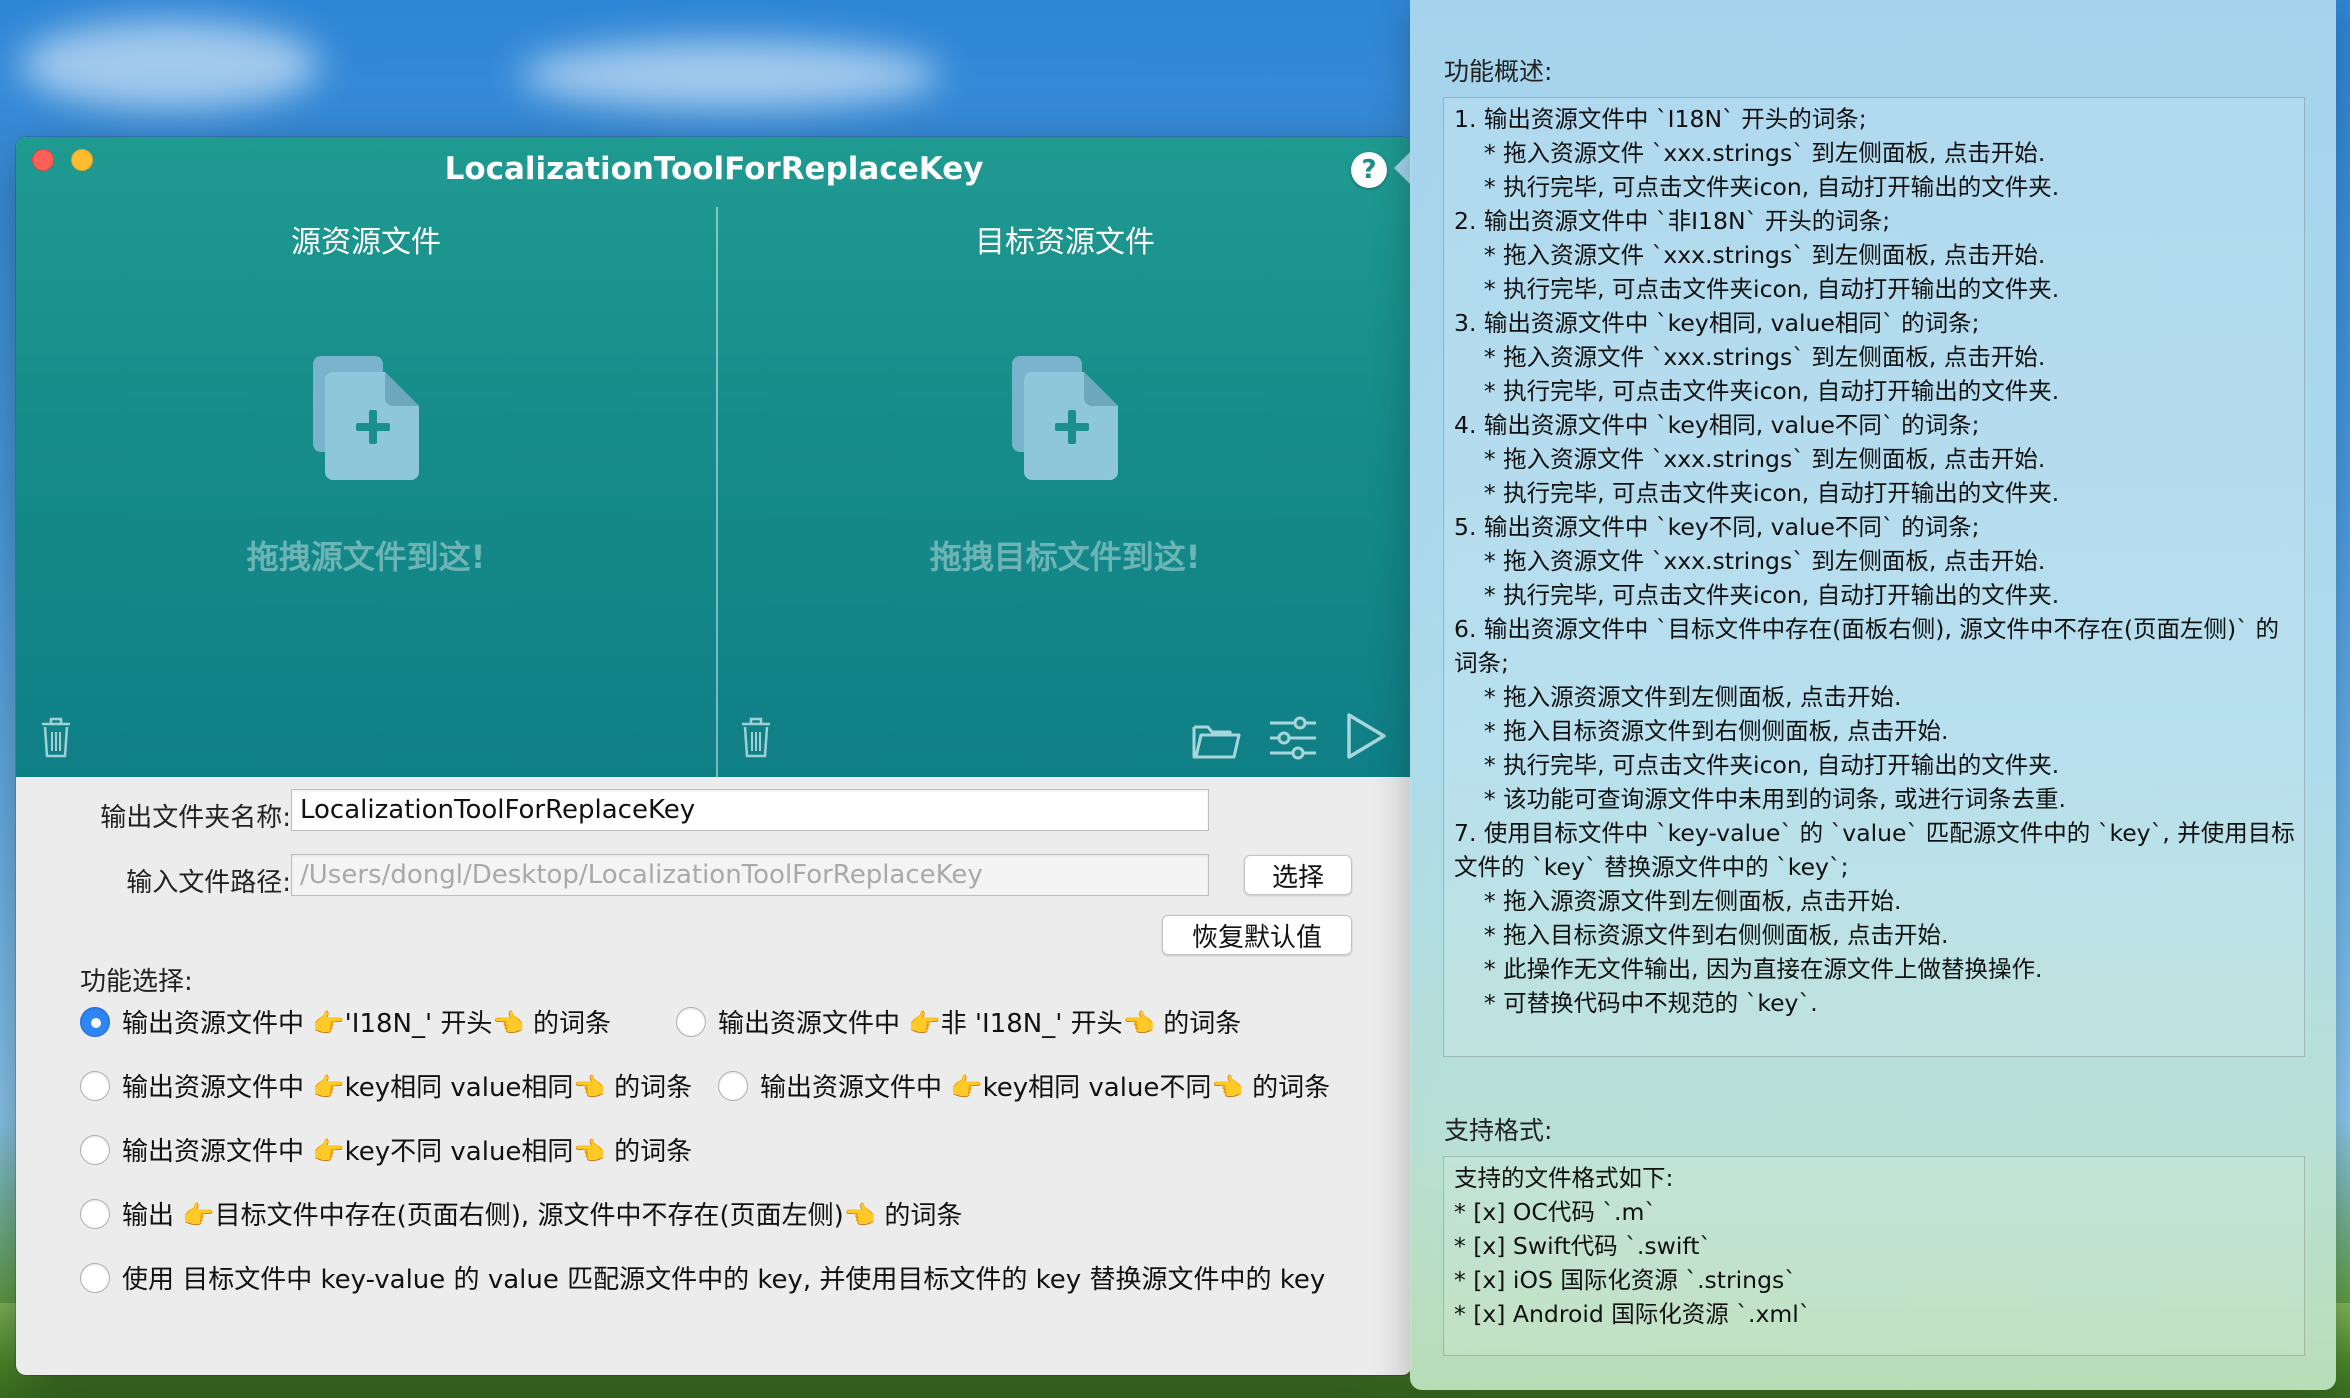 This screenshot has height=1398, width=2350. Describe the element at coordinates (1717, 425) in the screenshot. I see `overview-line: 4. 输出资源文件中 `key相同, value不同` 的词条;` at that location.